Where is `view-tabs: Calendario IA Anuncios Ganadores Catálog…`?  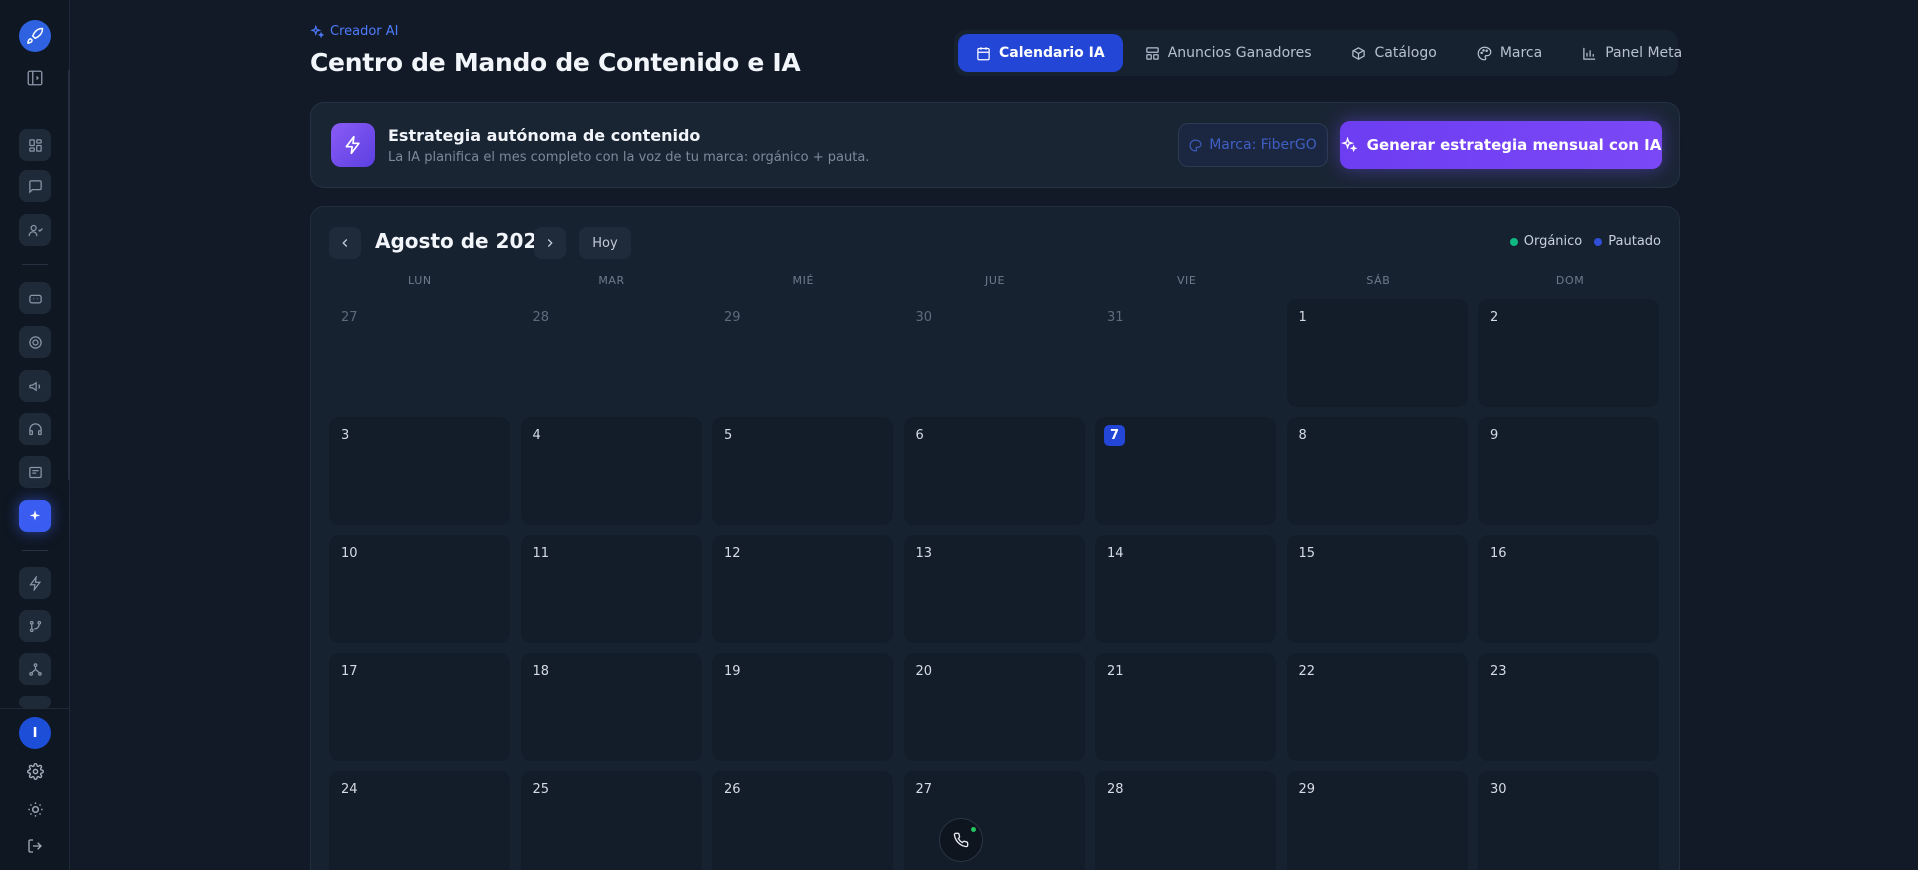
view-tabs: Calendario IA Anuncios Ganadores Catálog… is located at coordinates (1318, 53).